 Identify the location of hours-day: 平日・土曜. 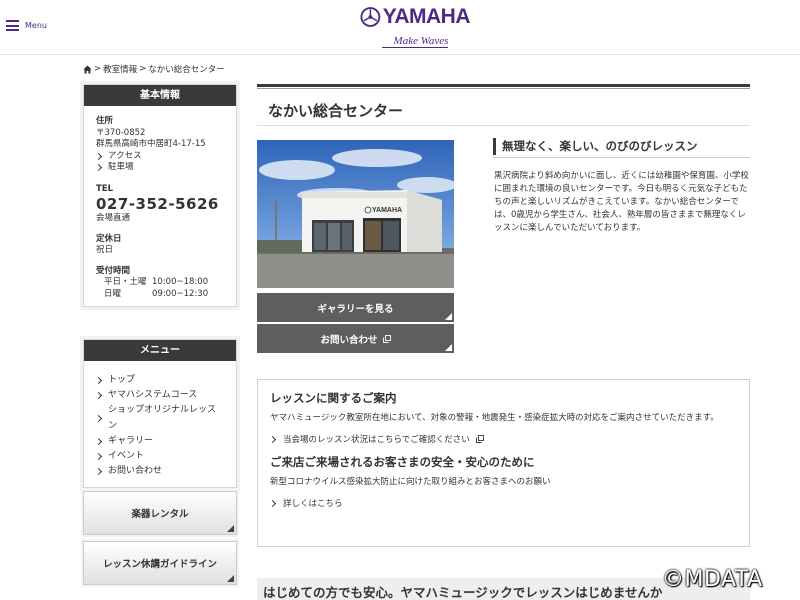
(125, 282).